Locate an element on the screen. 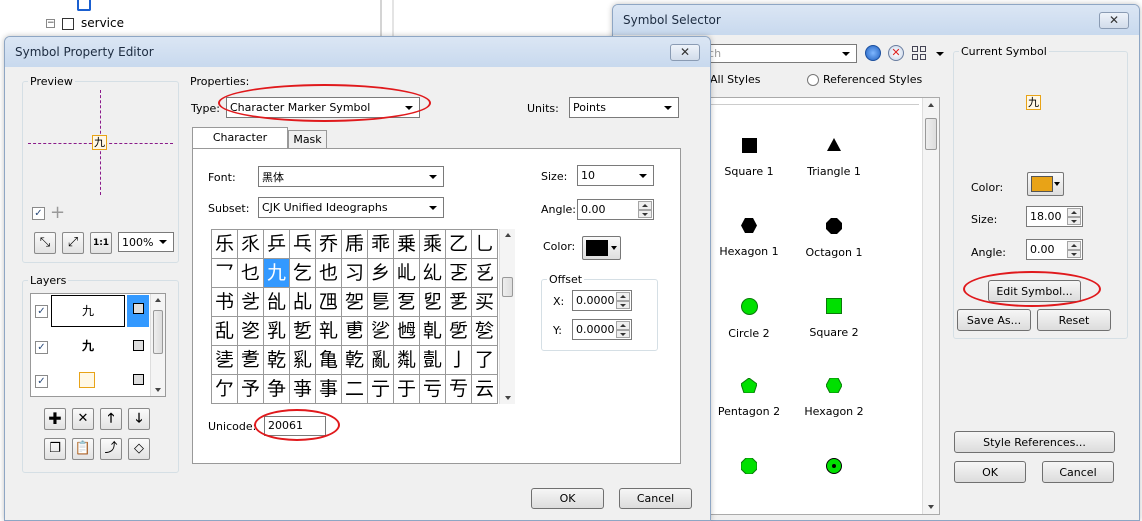 The width and height of the screenshot is (1142, 521). layers-scrollbar is located at coordinates (157, 345).